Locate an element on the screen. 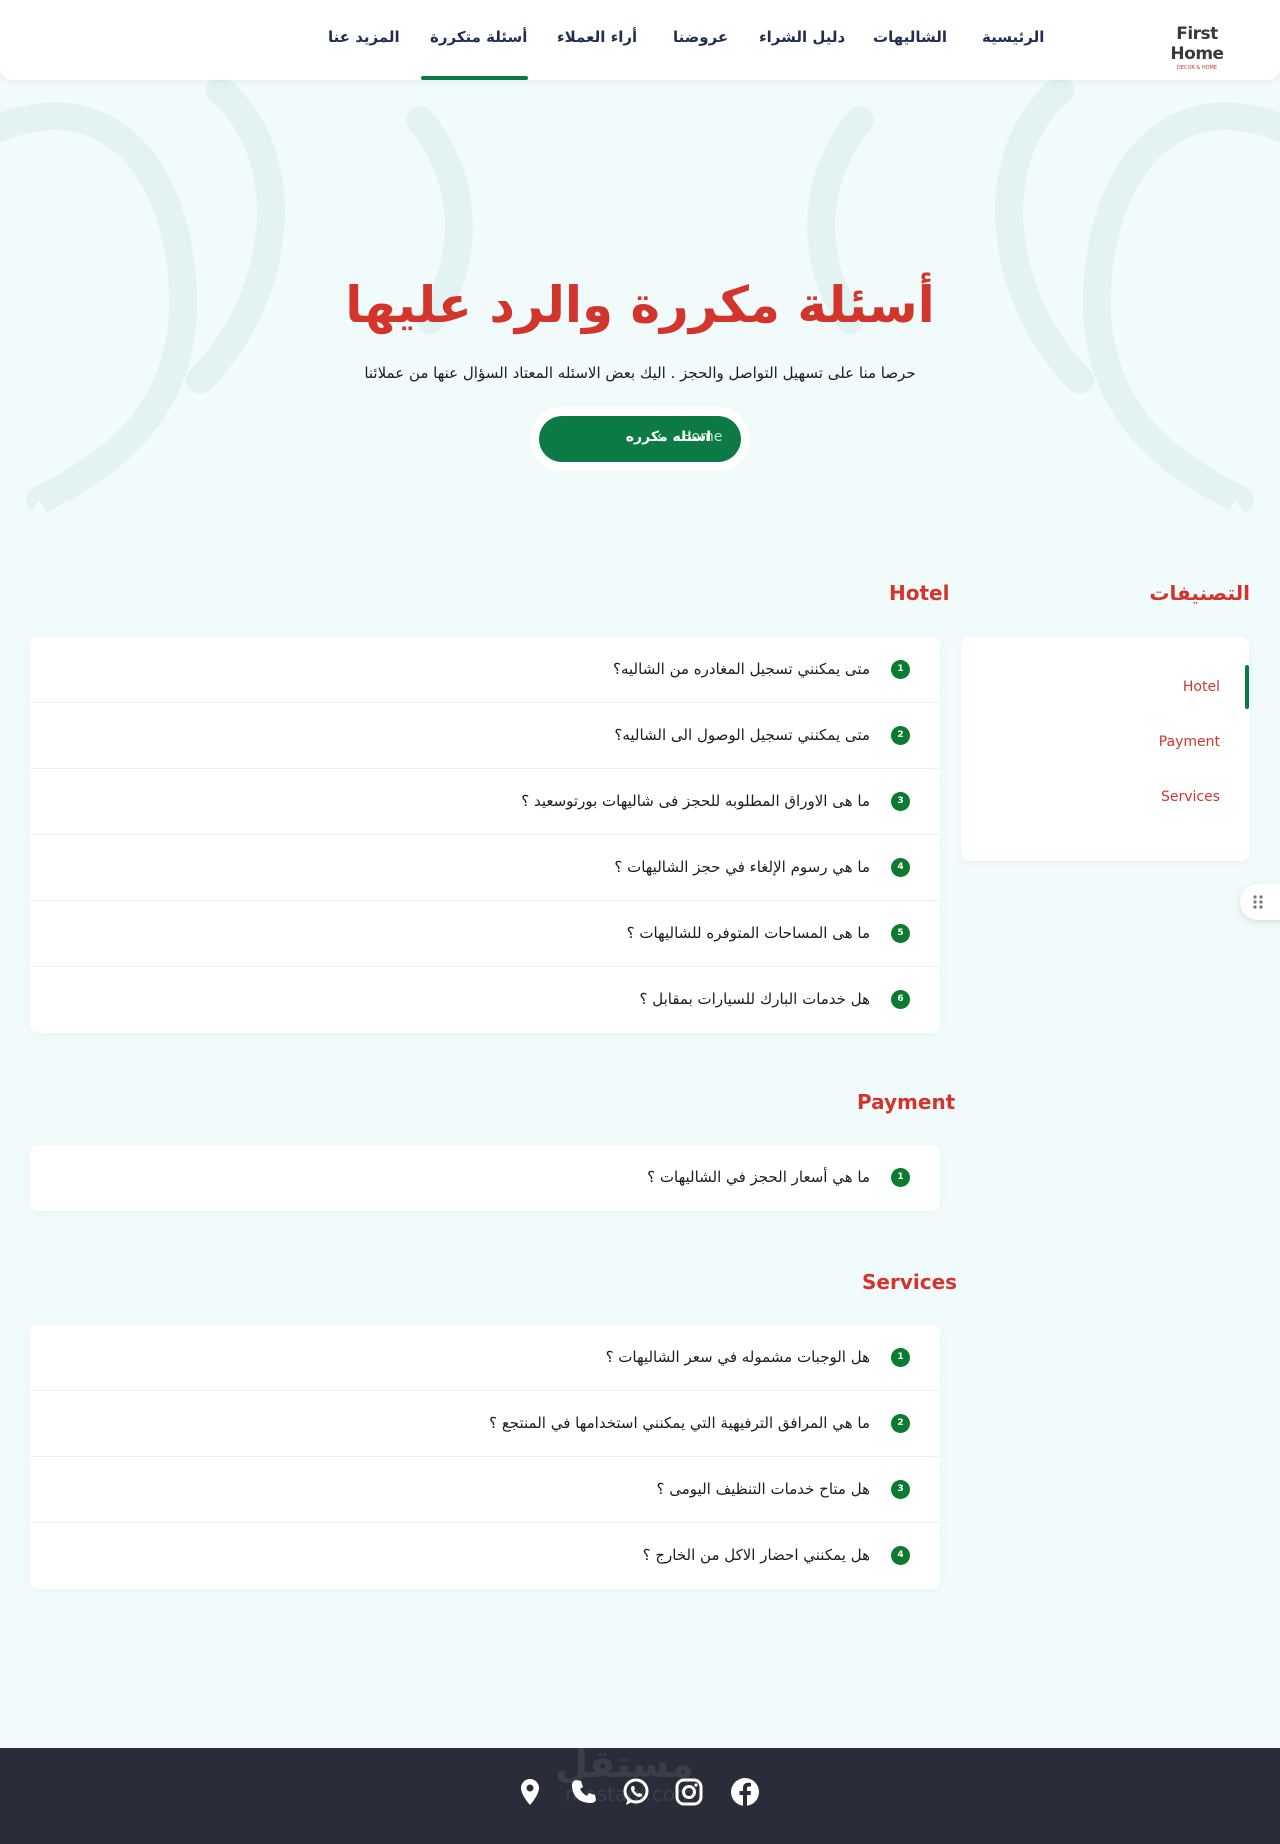 This screenshot has height=1844, width=1280. drag-handle-icon is located at coordinates (1258, 902).